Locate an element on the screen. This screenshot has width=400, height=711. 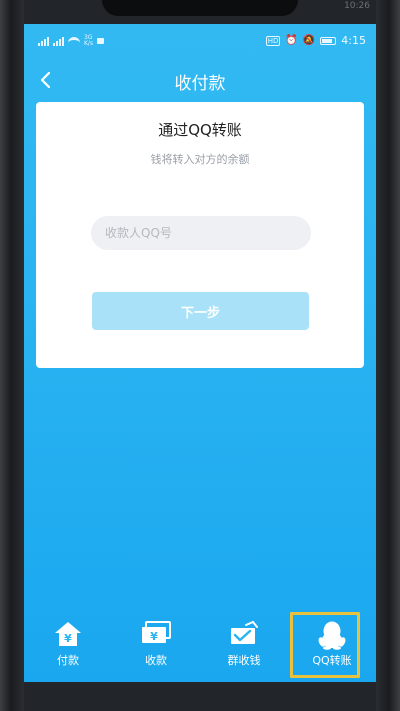
tab-receive: ¥ 收款 is located at coordinates (156, 645).